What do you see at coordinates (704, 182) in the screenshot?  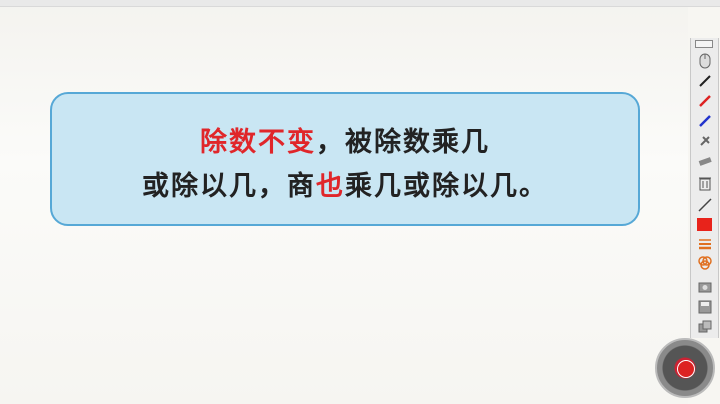 I see `trash-icon` at bounding box center [704, 182].